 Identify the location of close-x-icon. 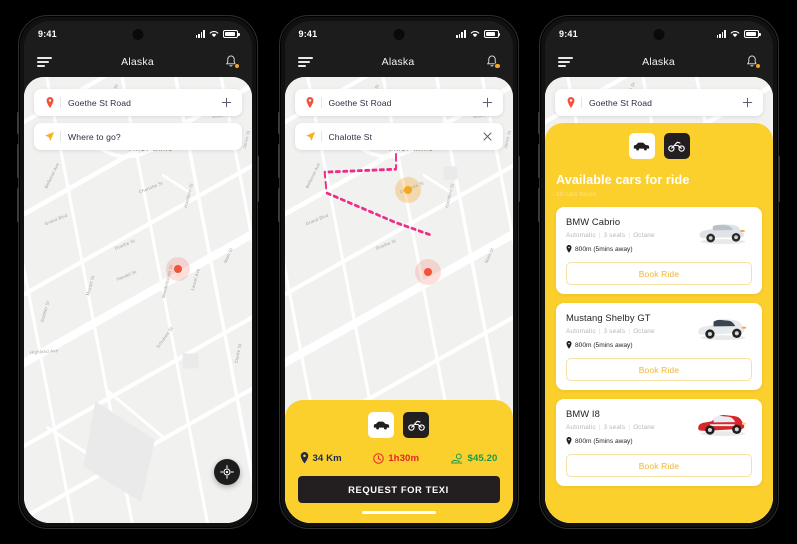
(487, 136).